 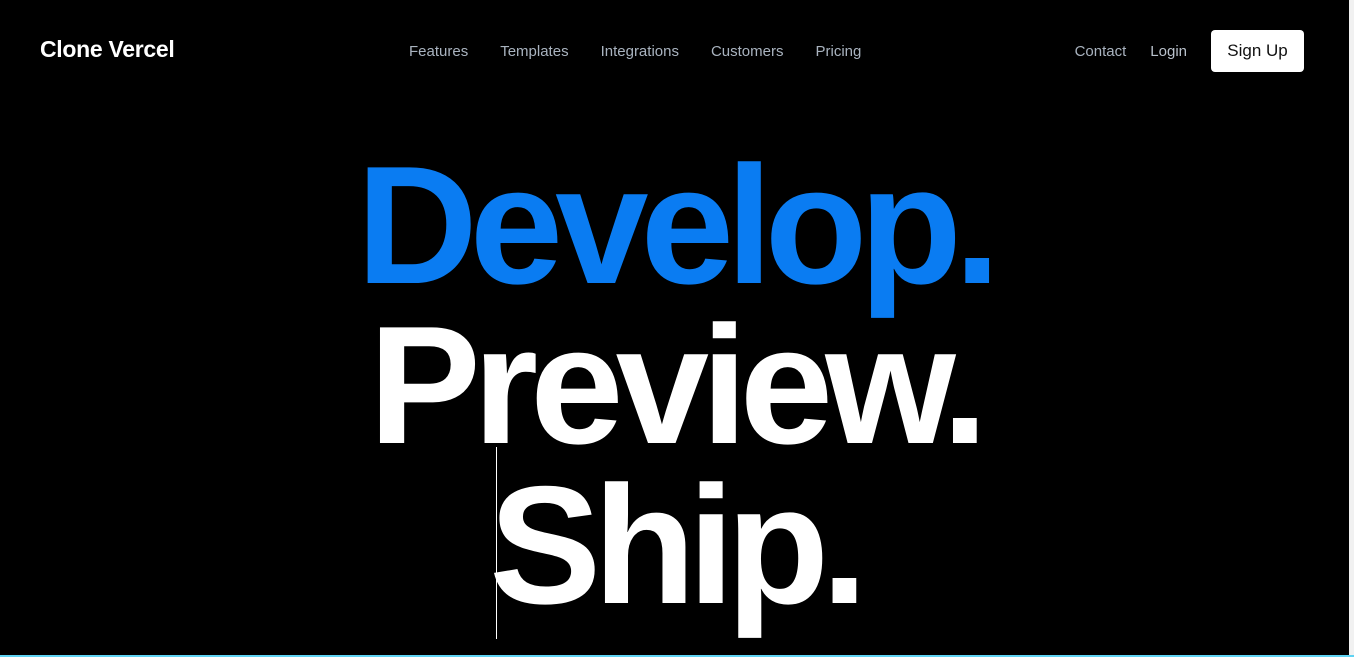 I want to click on scrollbar, so click(x=1351, y=328).